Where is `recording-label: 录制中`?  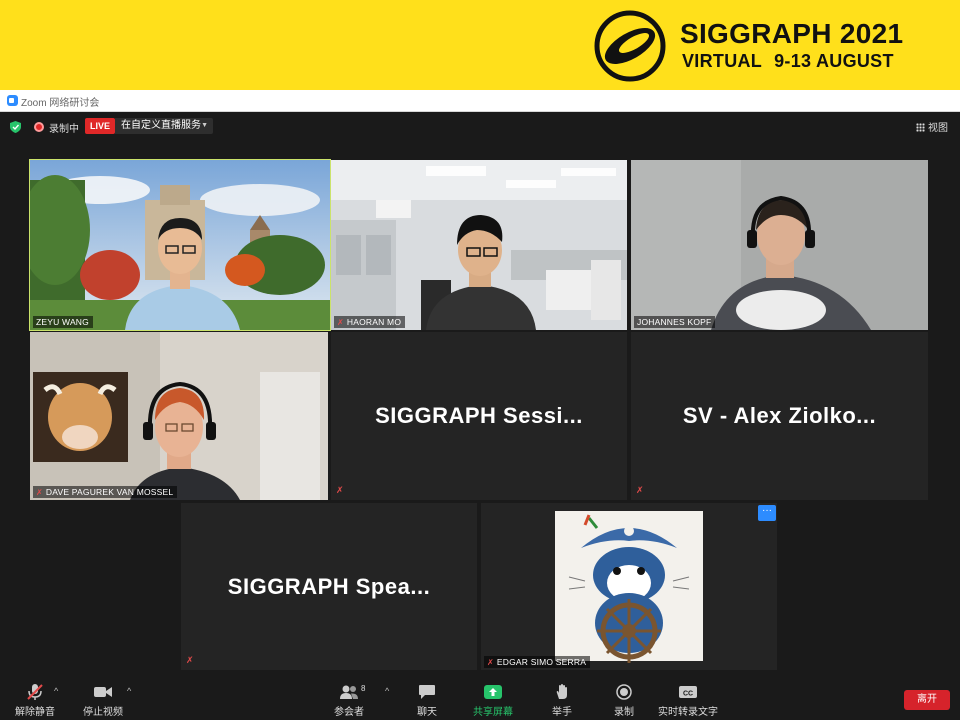
recording-label: 录制中 is located at coordinates (64, 127).